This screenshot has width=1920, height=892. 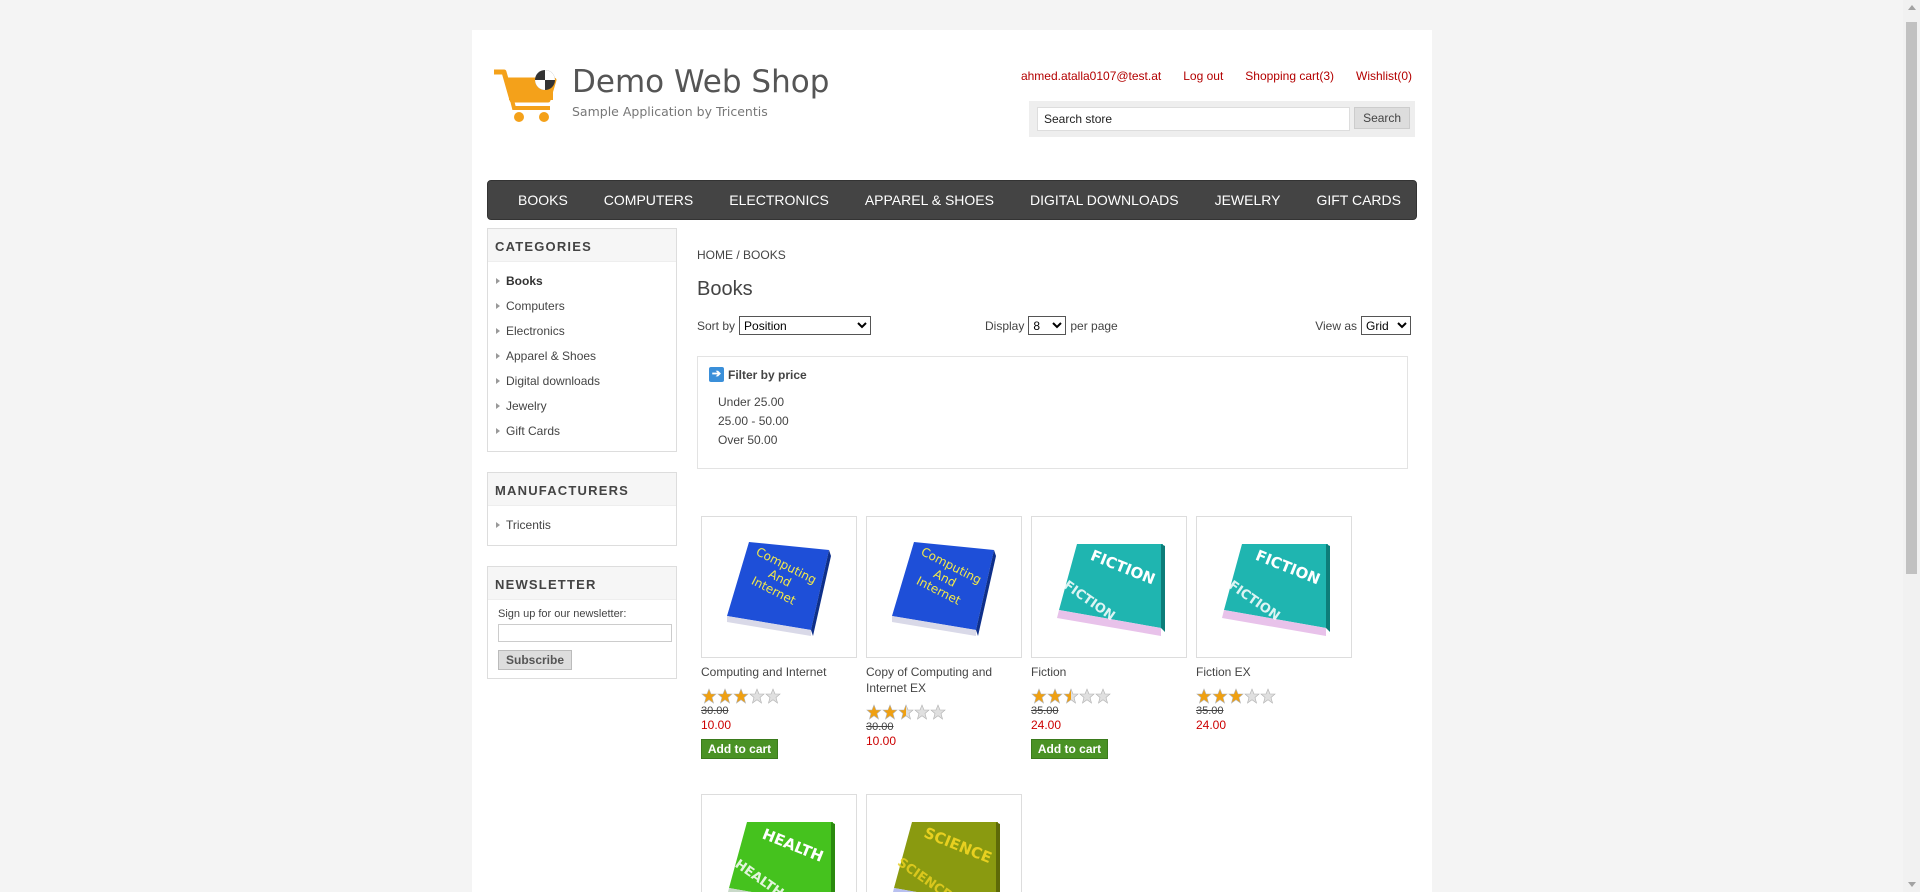 I want to click on top-menu-item: JEWELRY, so click(x=1248, y=200).